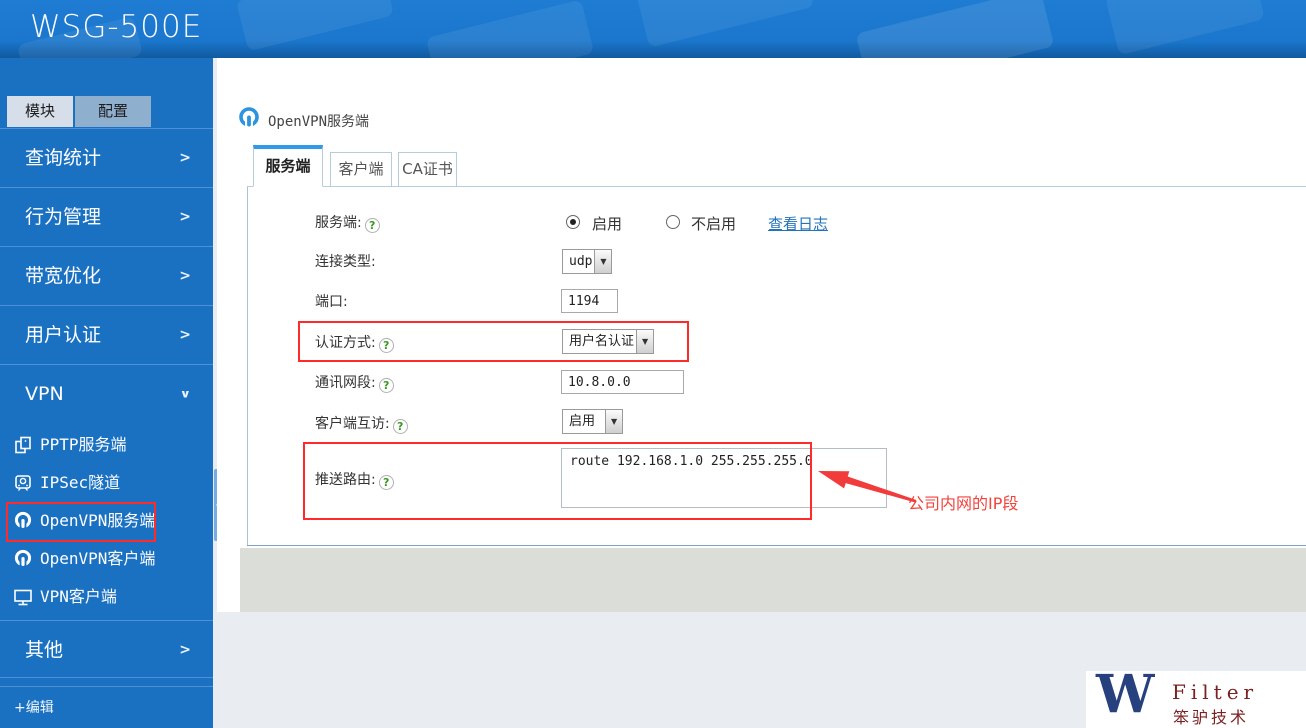 The height and width of the screenshot is (728, 1306). Describe the element at coordinates (106, 157) in the screenshot. I see `sidebar-item-query-stats: 查询统计 >` at that location.